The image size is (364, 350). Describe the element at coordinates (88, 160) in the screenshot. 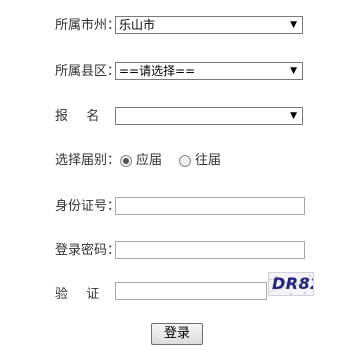

I see `session-label: 选择届别：` at that location.